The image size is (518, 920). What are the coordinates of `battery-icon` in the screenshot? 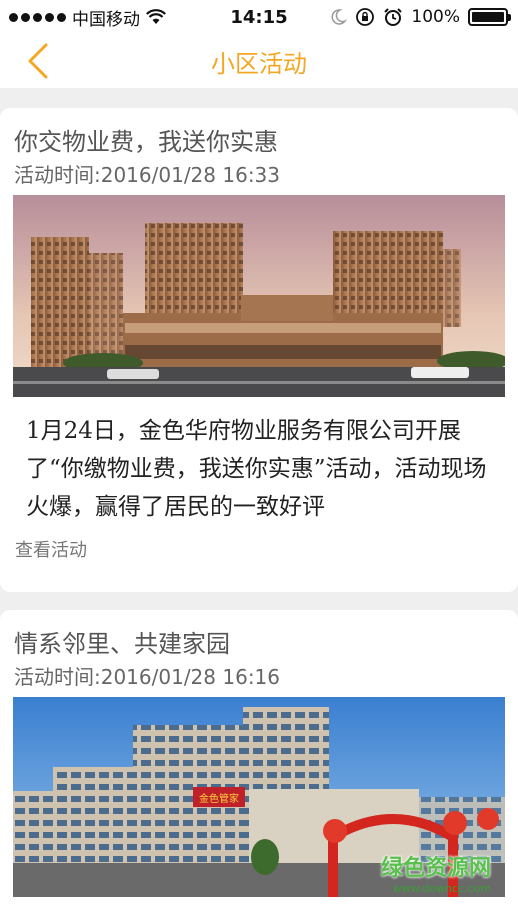 It's located at (489, 17).